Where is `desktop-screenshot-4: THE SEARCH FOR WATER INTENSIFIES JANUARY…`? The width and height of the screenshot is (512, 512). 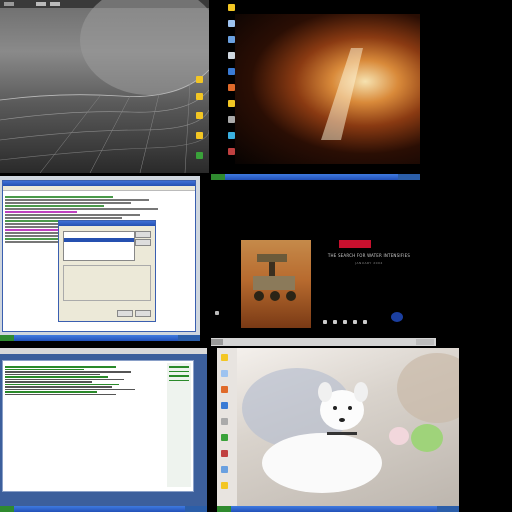
desktop-screenshot-4: THE SEARCH FOR WATER INTENSIFIES JANUARY… is located at coordinates (323, 291).